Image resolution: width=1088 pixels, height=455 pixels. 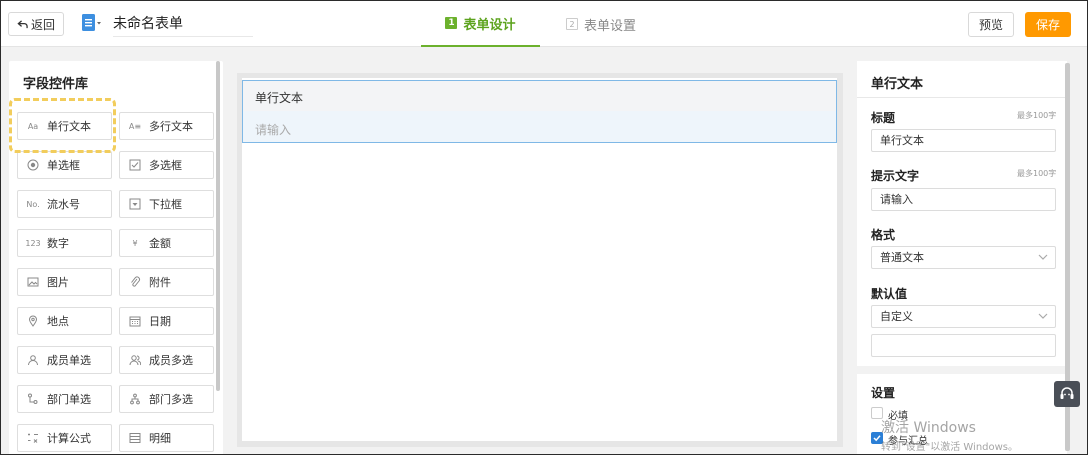 I want to click on checkbox-icon, so click(x=135, y=165).